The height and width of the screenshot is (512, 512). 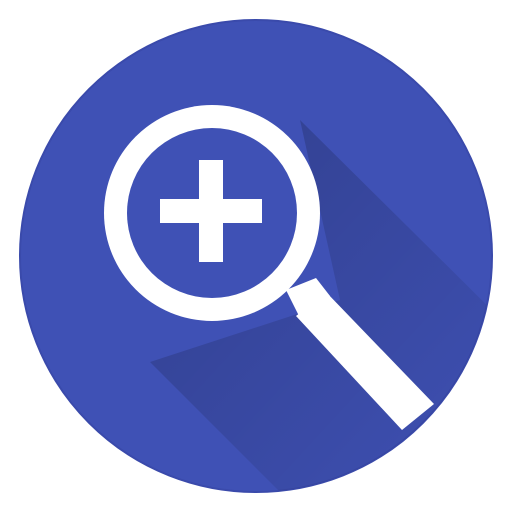 I want to click on plus-vertical-bar, so click(x=211, y=211).